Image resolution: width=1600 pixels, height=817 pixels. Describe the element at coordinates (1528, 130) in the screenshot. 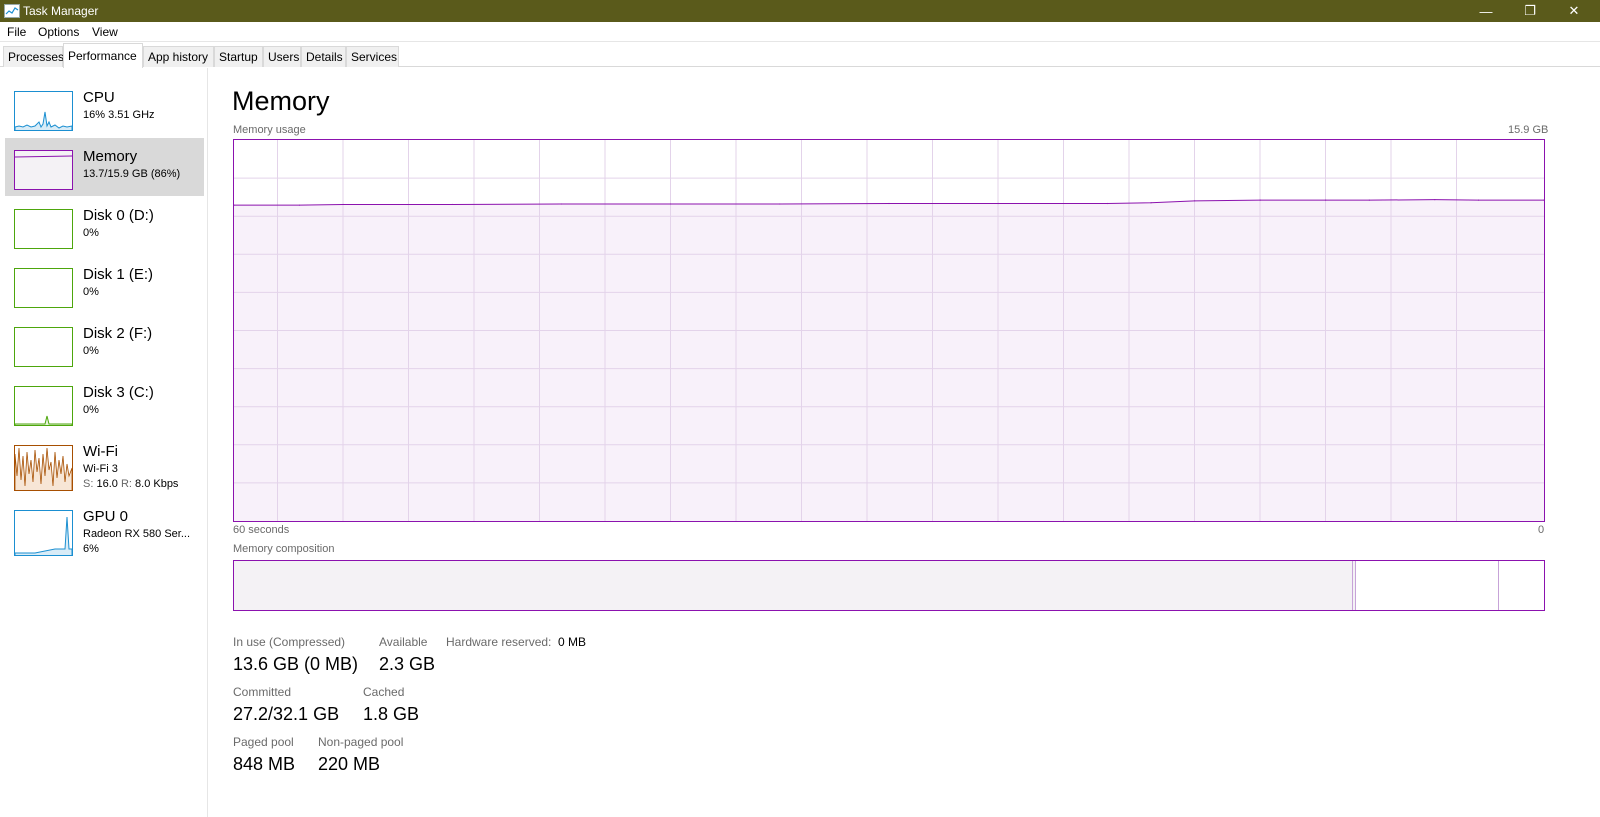

I see `memory-usage-max: 15.9 GB` at that location.